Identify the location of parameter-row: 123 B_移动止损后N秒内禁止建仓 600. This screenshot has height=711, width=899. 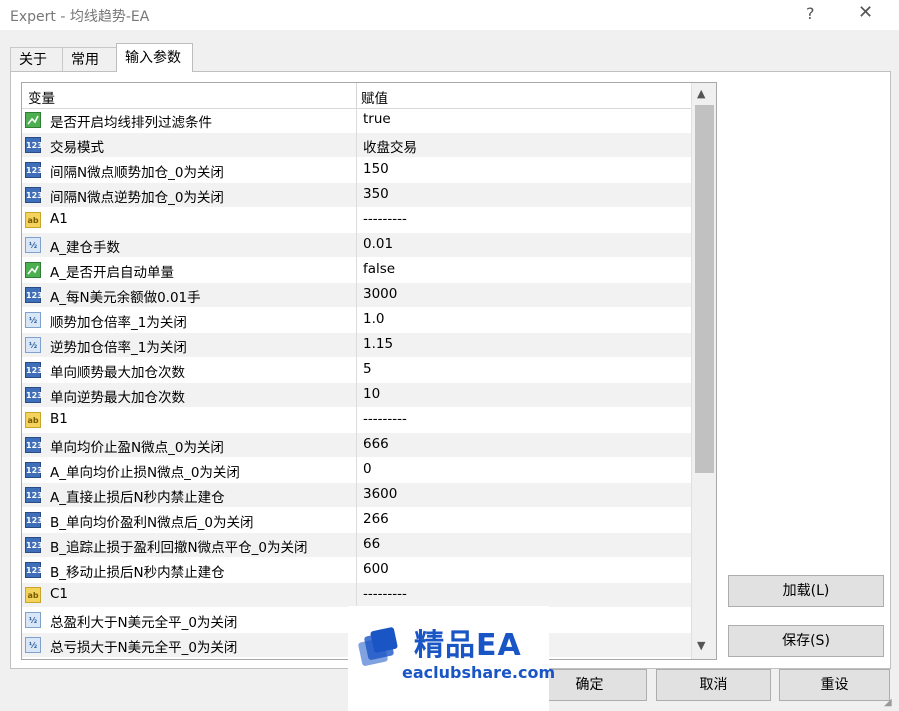
(356, 570).